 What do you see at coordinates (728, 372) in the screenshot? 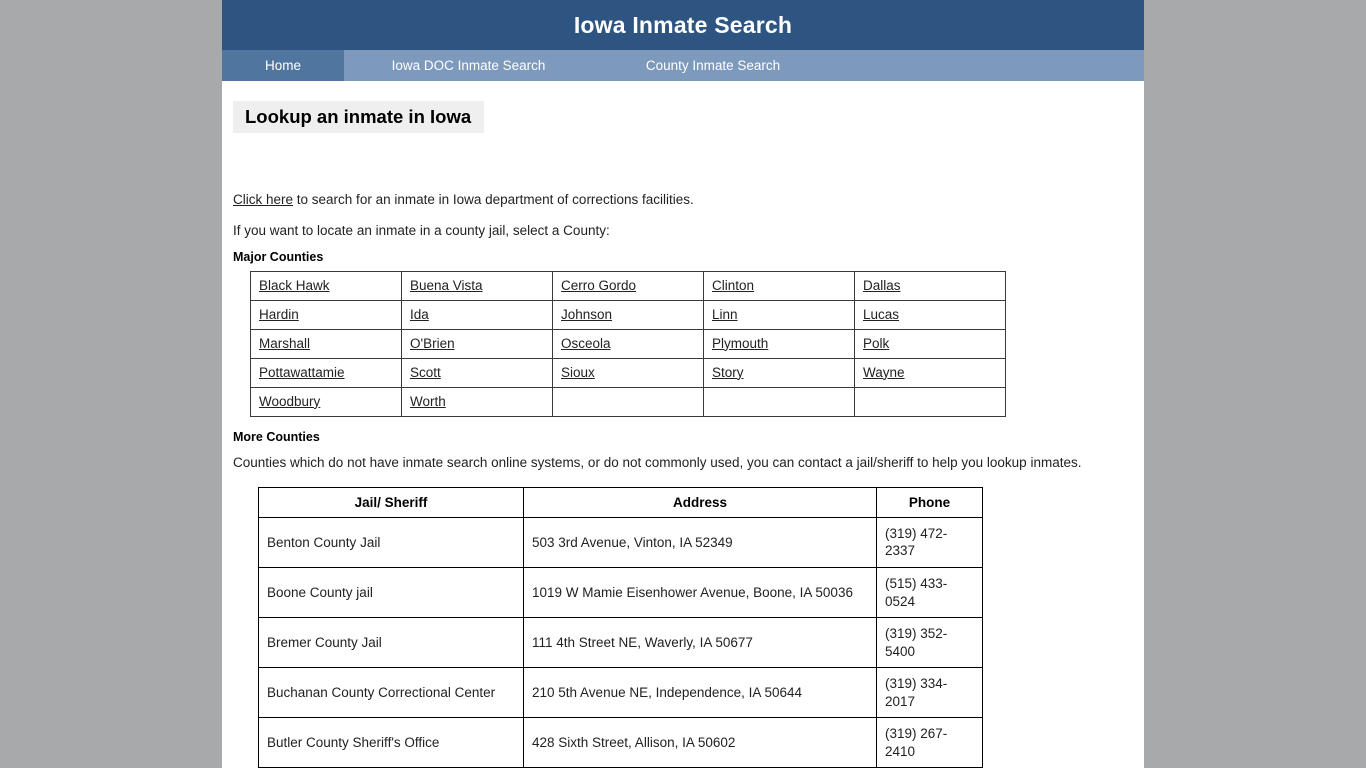
I see `county-link-story: Story` at bounding box center [728, 372].